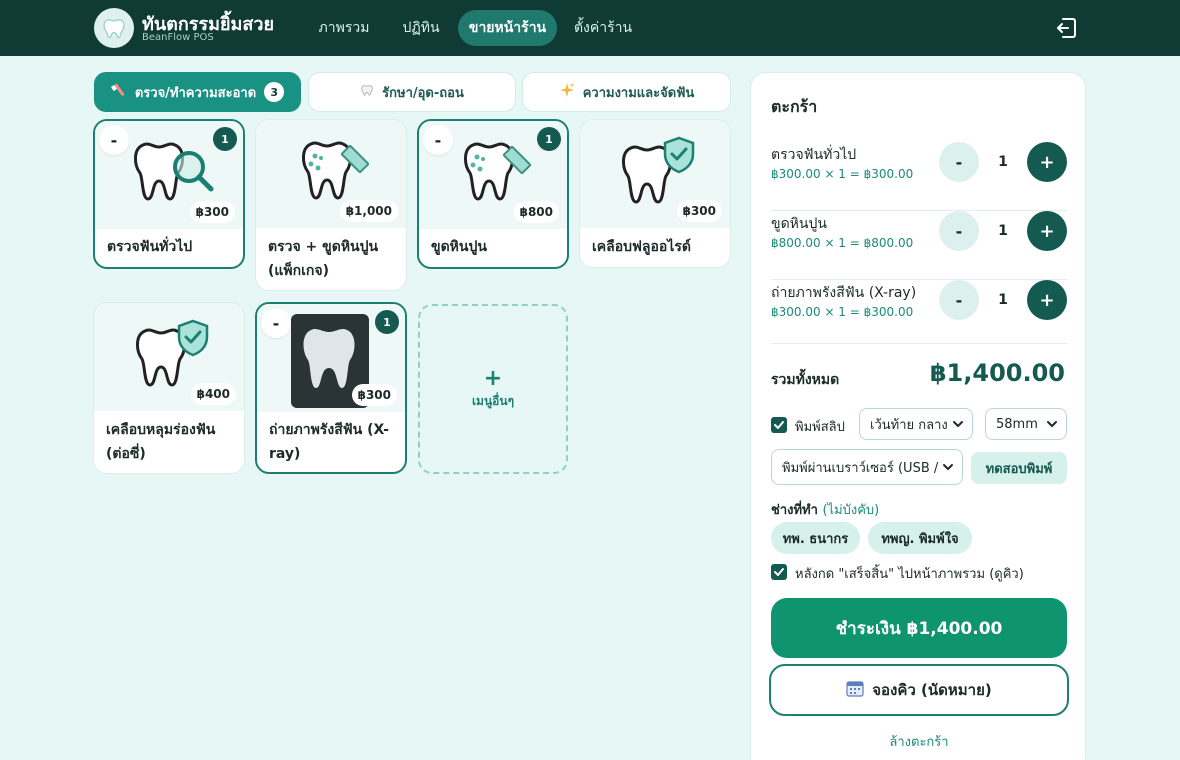 The image size is (1180, 760). What do you see at coordinates (459, 247) in the screenshot?
I see `product-name: ขูดหินปูน` at bounding box center [459, 247].